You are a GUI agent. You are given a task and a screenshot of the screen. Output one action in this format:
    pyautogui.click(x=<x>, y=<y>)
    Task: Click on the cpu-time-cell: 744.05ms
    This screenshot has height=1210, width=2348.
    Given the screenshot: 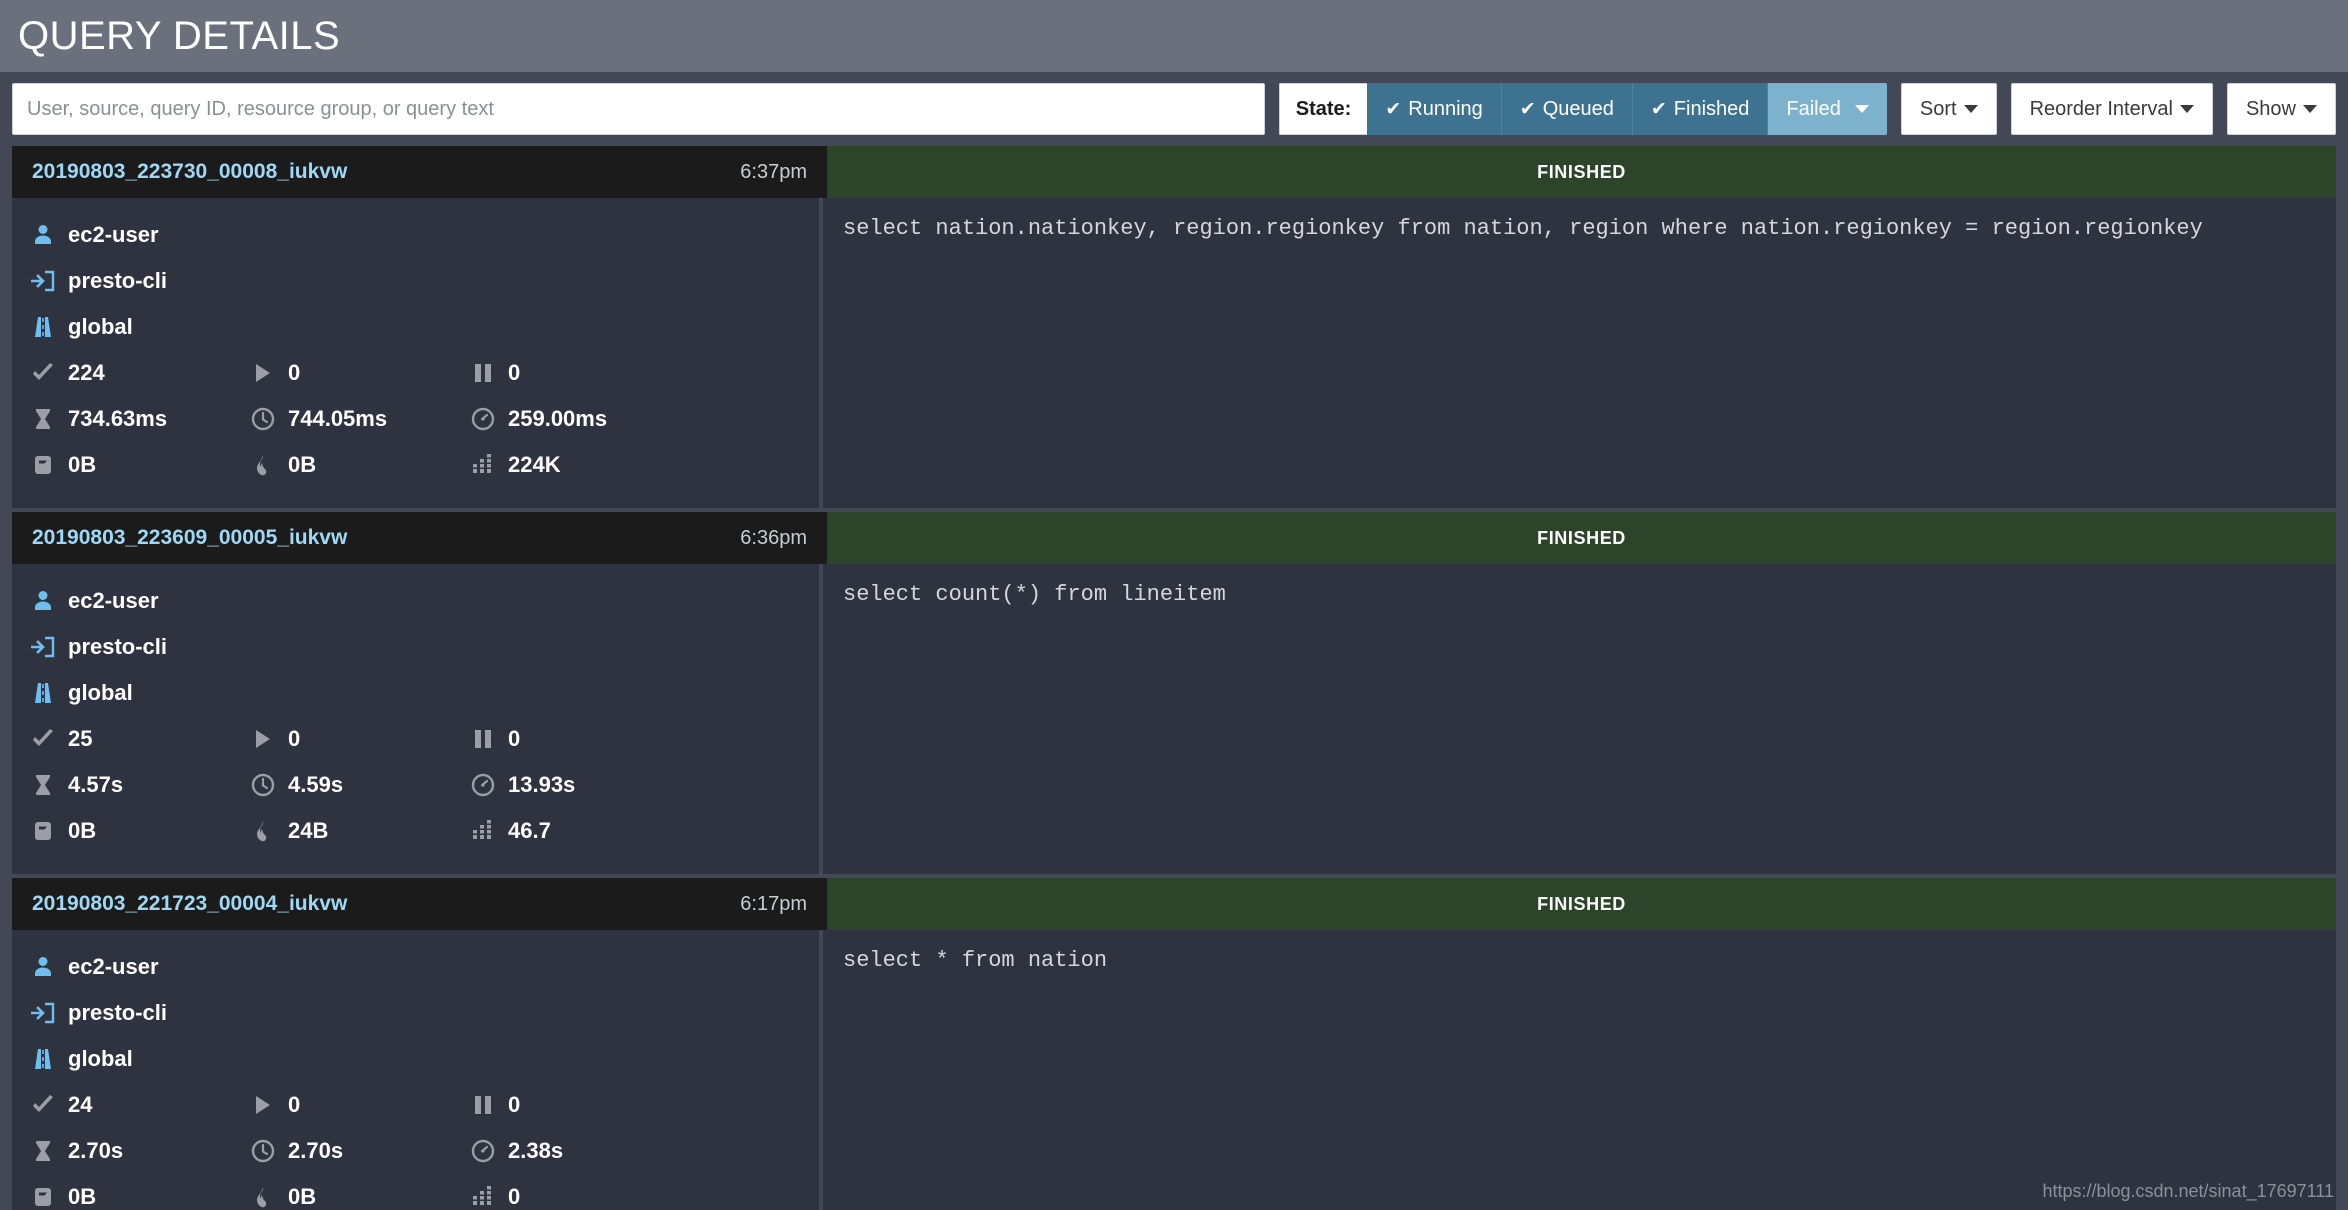 What is the action you would take?
    pyautogui.click(x=360, y=419)
    